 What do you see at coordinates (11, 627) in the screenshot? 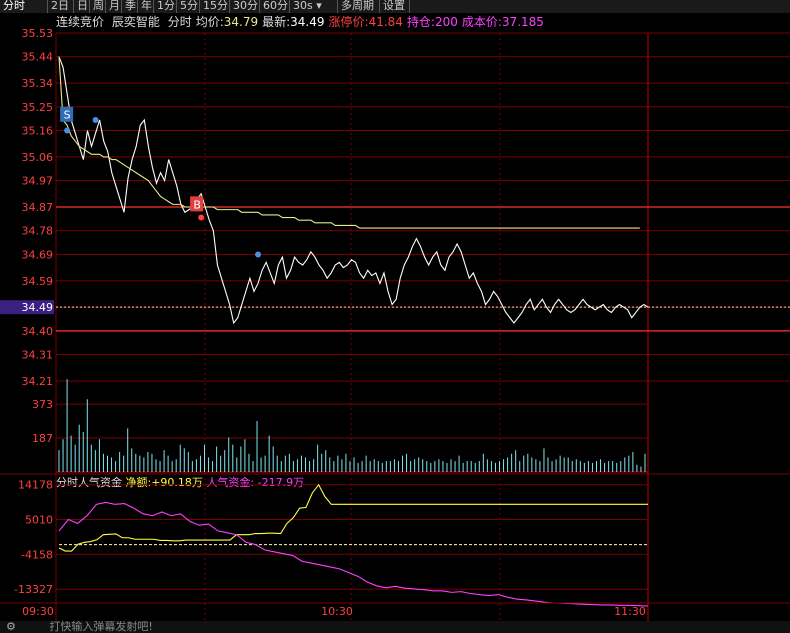
I see `settings-icon: ⚙` at bounding box center [11, 627].